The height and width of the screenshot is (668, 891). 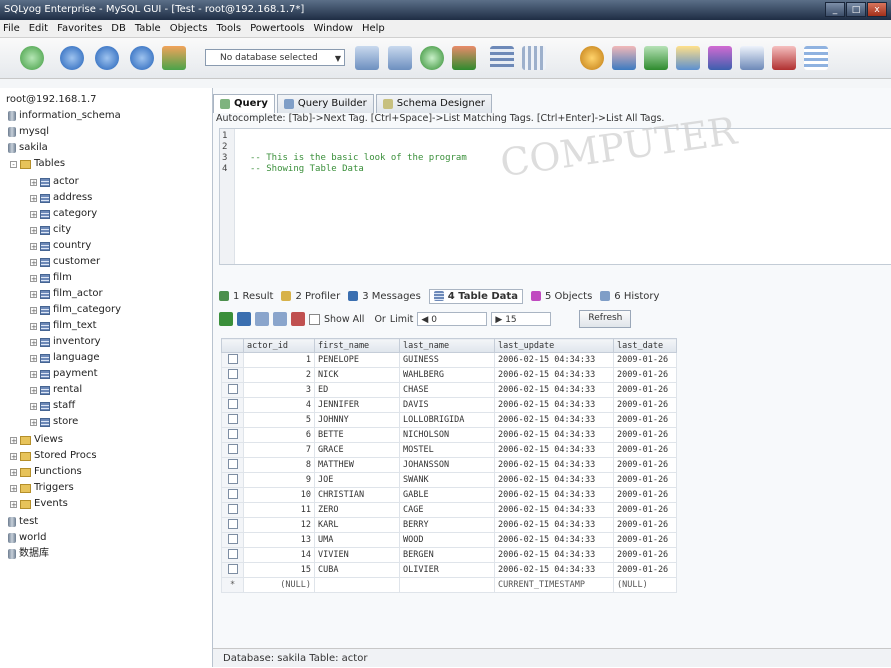 What do you see at coordinates (148, 28) in the screenshot?
I see `menu-table: Table` at bounding box center [148, 28].